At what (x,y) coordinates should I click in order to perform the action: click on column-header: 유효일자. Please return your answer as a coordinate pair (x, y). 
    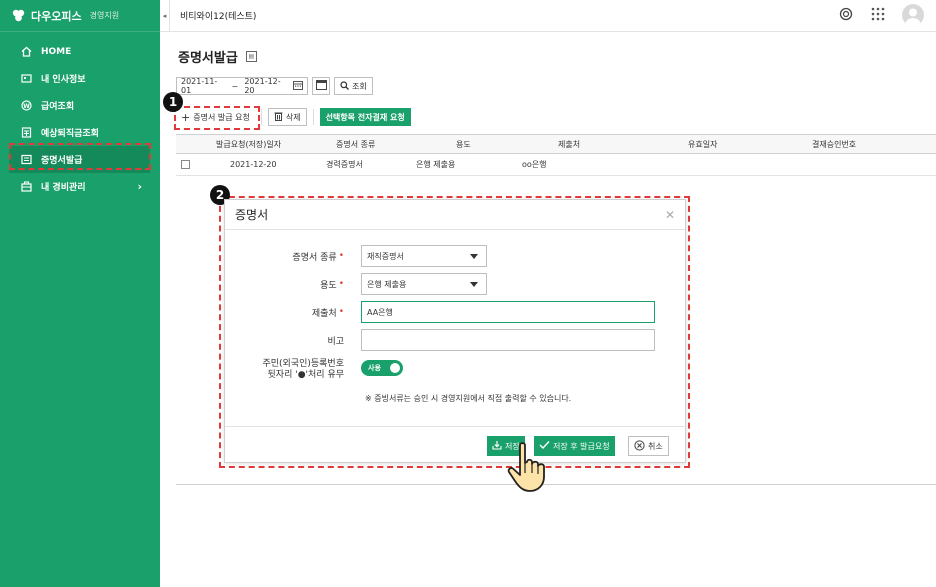
    Looking at the image, I should click on (702, 144).